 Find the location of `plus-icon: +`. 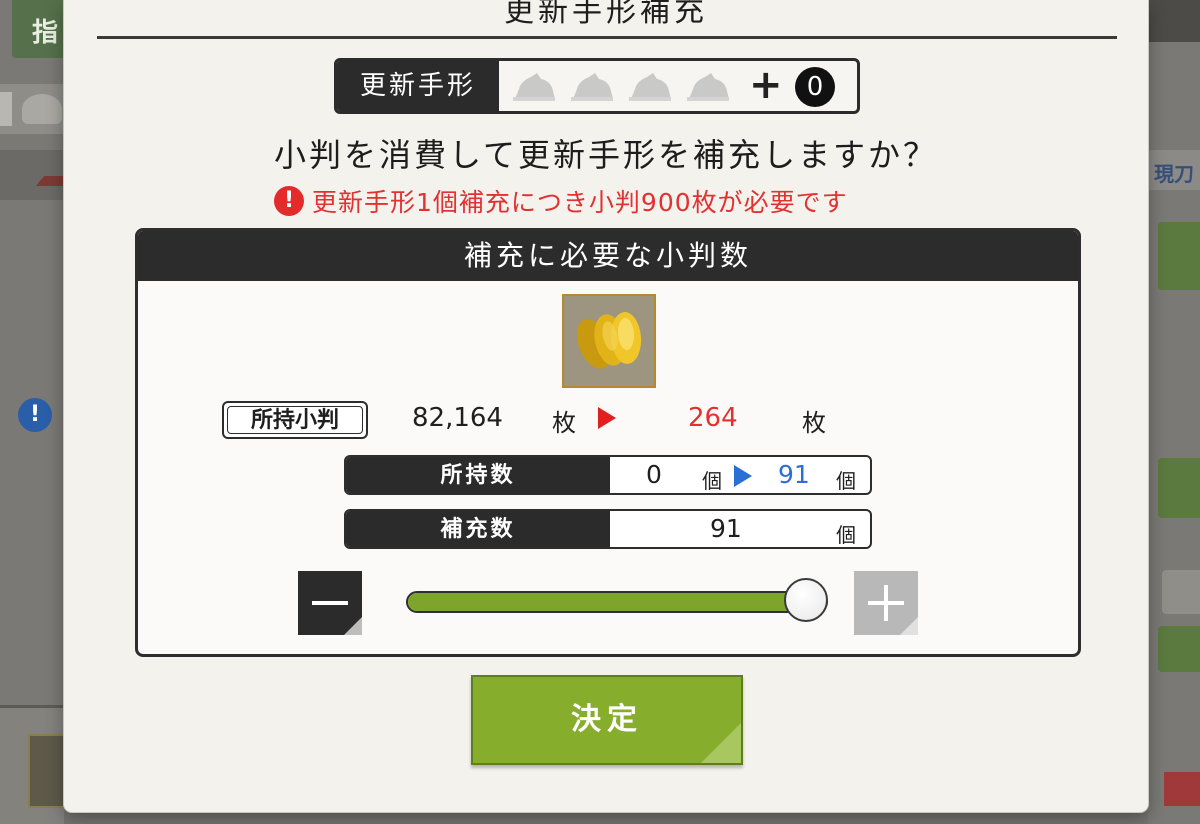

plus-icon: + is located at coordinates (766, 85).